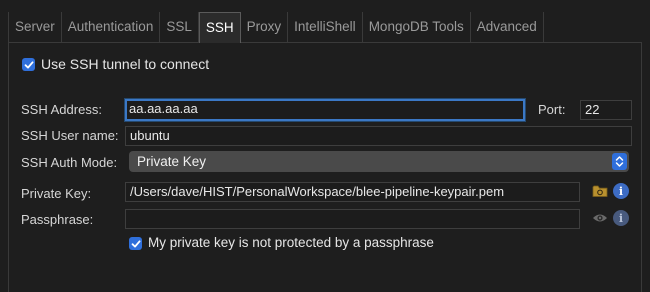 The height and width of the screenshot is (292, 650). What do you see at coordinates (378, 136) in the screenshot?
I see `ssh-user-input: ubuntu` at bounding box center [378, 136].